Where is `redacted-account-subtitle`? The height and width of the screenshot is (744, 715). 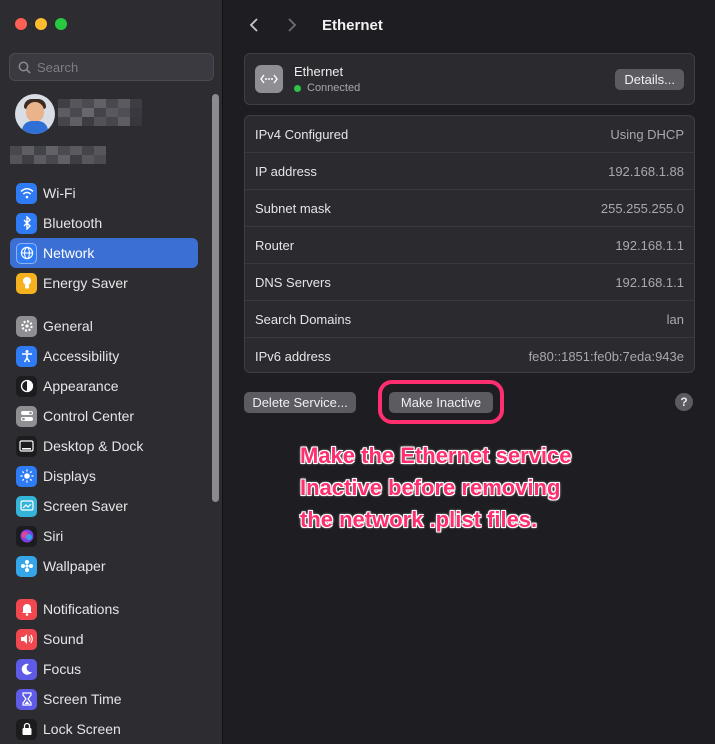 redacted-account-subtitle is located at coordinates (58, 155).